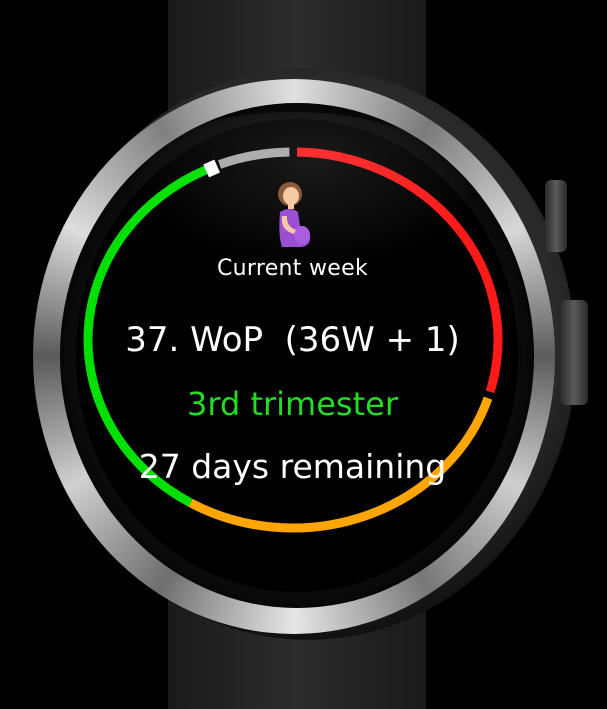  What do you see at coordinates (293, 152) in the screenshot?
I see `ring-top-gap` at bounding box center [293, 152].